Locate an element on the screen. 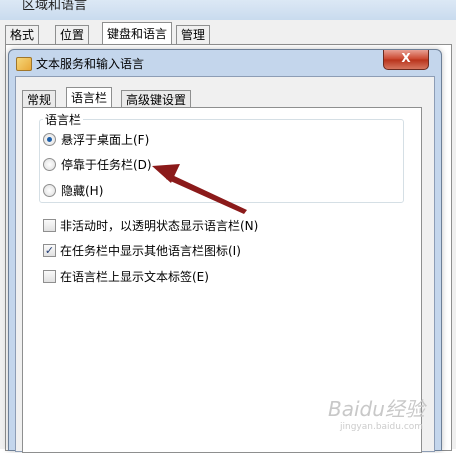 The height and width of the screenshot is (453, 456). radio-docked-in-taskbar: 停靠于任务栏(D) is located at coordinates (97, 165).